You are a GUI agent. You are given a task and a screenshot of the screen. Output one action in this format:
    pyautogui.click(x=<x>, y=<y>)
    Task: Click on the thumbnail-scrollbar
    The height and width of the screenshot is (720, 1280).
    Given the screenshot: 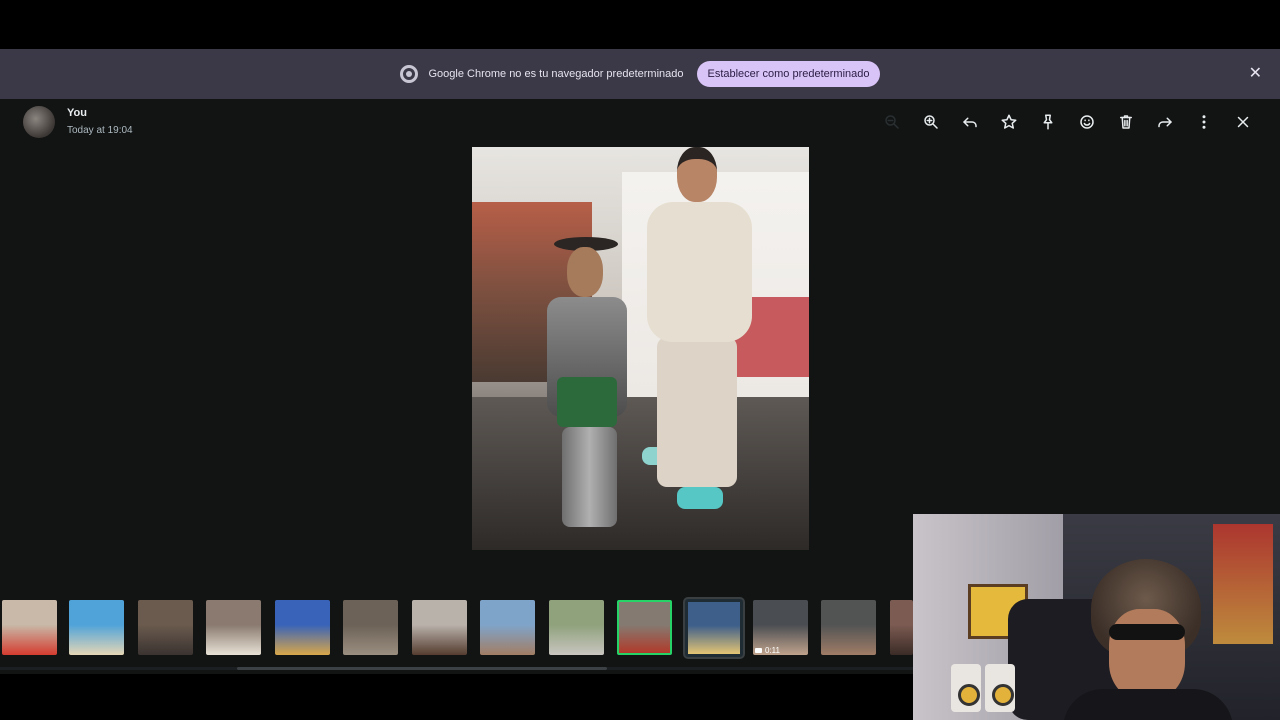 What is the action you would take?
    pyautogui.click(x=422, y=668)
    